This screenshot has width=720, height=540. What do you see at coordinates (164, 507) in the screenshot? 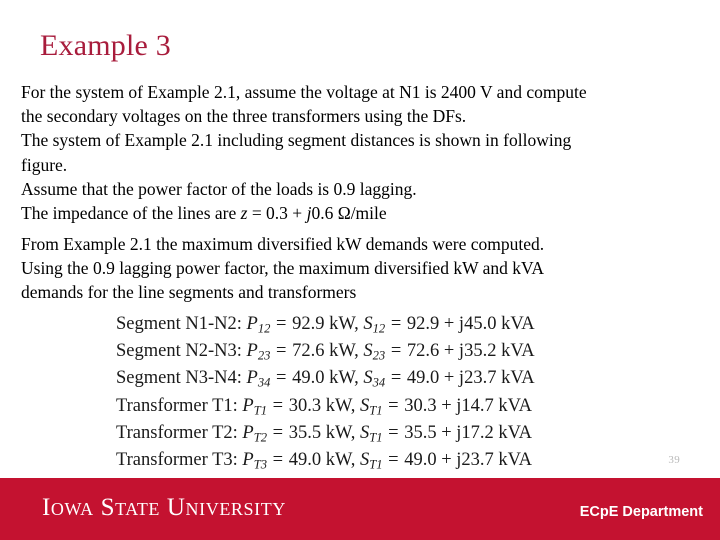
I see `iowa-state-university-logo: Iowa State University` at bounding box center [164, 507].